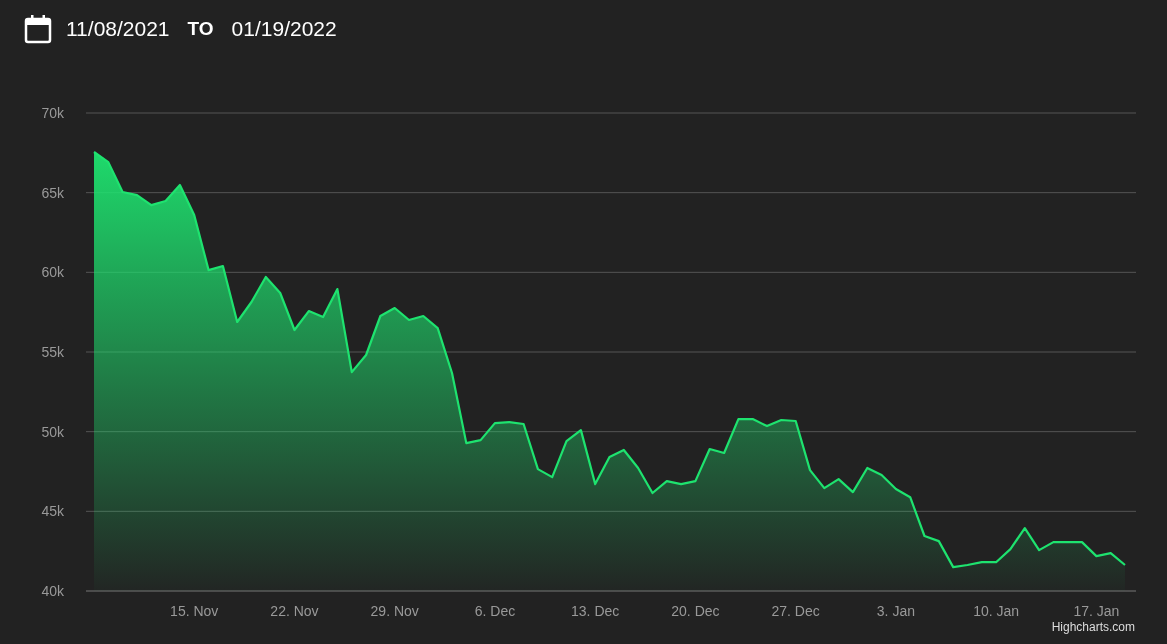 The height and width of the screenshot is (644, 1167). I want to click on x-axis-label: 29. Nov, so click(394, 611).